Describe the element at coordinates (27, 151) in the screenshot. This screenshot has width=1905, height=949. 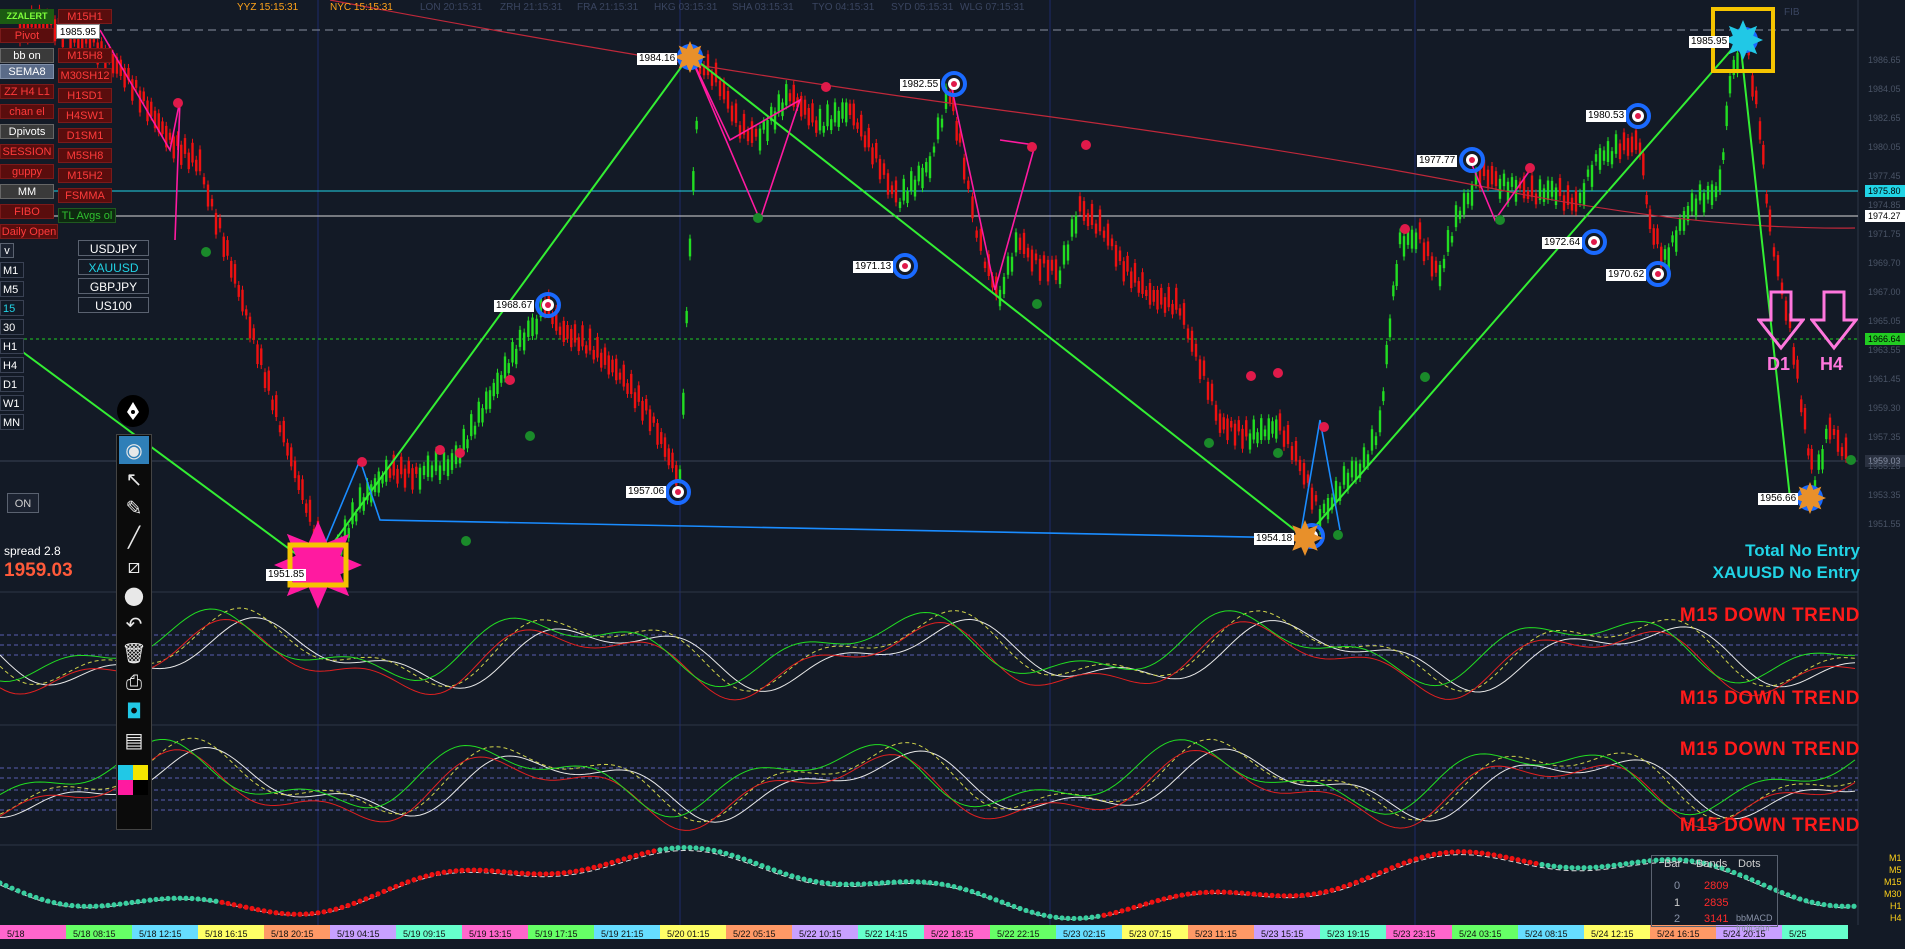
I see `session-button: SESSION` at that location.